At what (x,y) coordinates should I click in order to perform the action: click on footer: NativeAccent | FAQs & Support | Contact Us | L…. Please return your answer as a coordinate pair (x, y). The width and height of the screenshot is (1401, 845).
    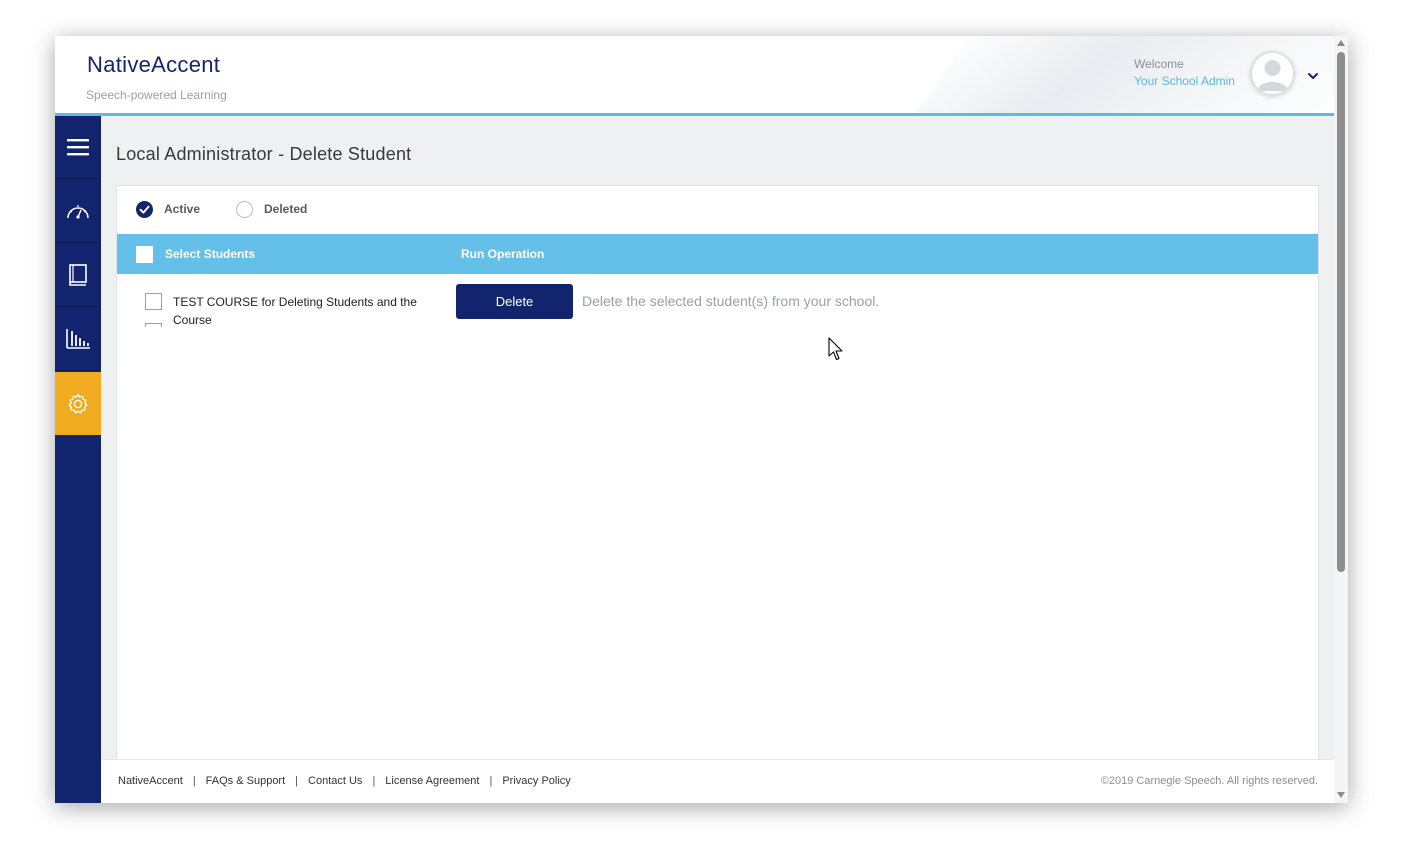
    Looking at the image, I should click on (717, 781).